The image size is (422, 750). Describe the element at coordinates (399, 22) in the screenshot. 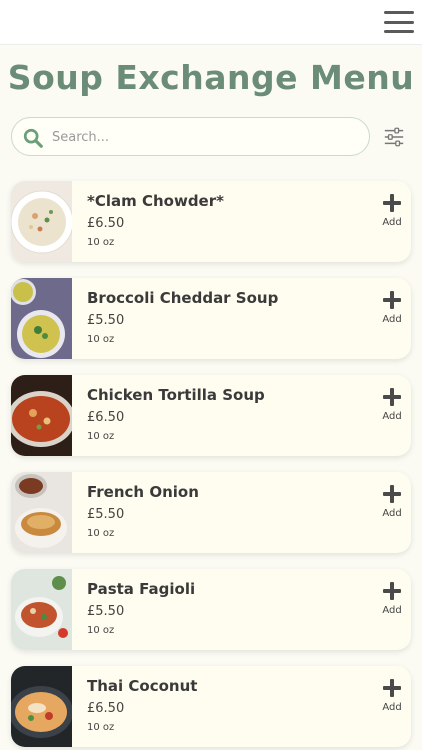

I see `hamburger-menu-icon` at that location.